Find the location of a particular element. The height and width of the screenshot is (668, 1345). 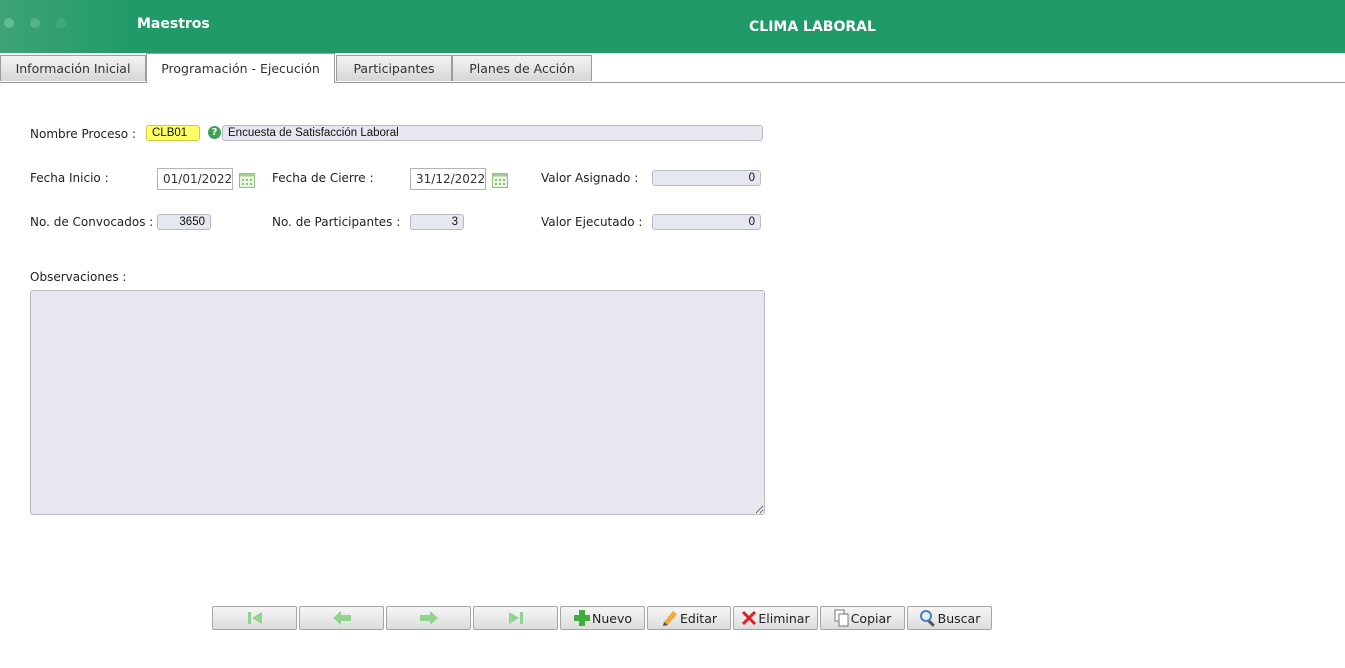

valor-ejecutado-field: 0 is located at coordinates (706, 222).